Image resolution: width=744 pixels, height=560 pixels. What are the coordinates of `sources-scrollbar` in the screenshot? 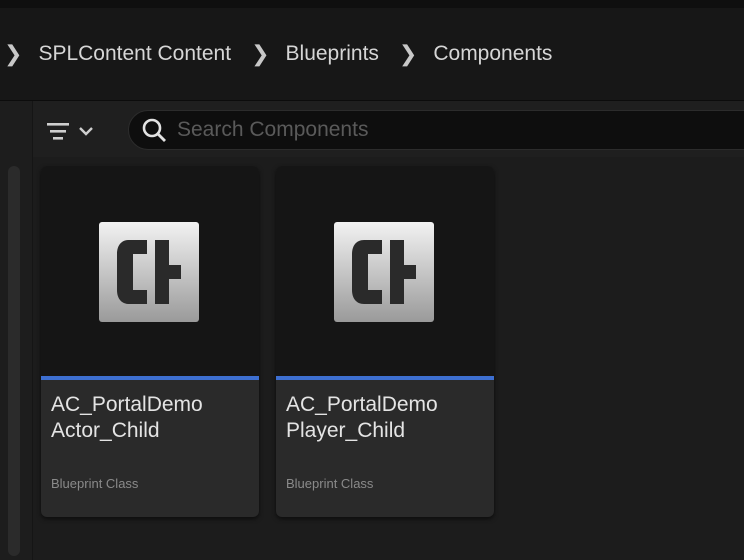 It's located at (14, 361).